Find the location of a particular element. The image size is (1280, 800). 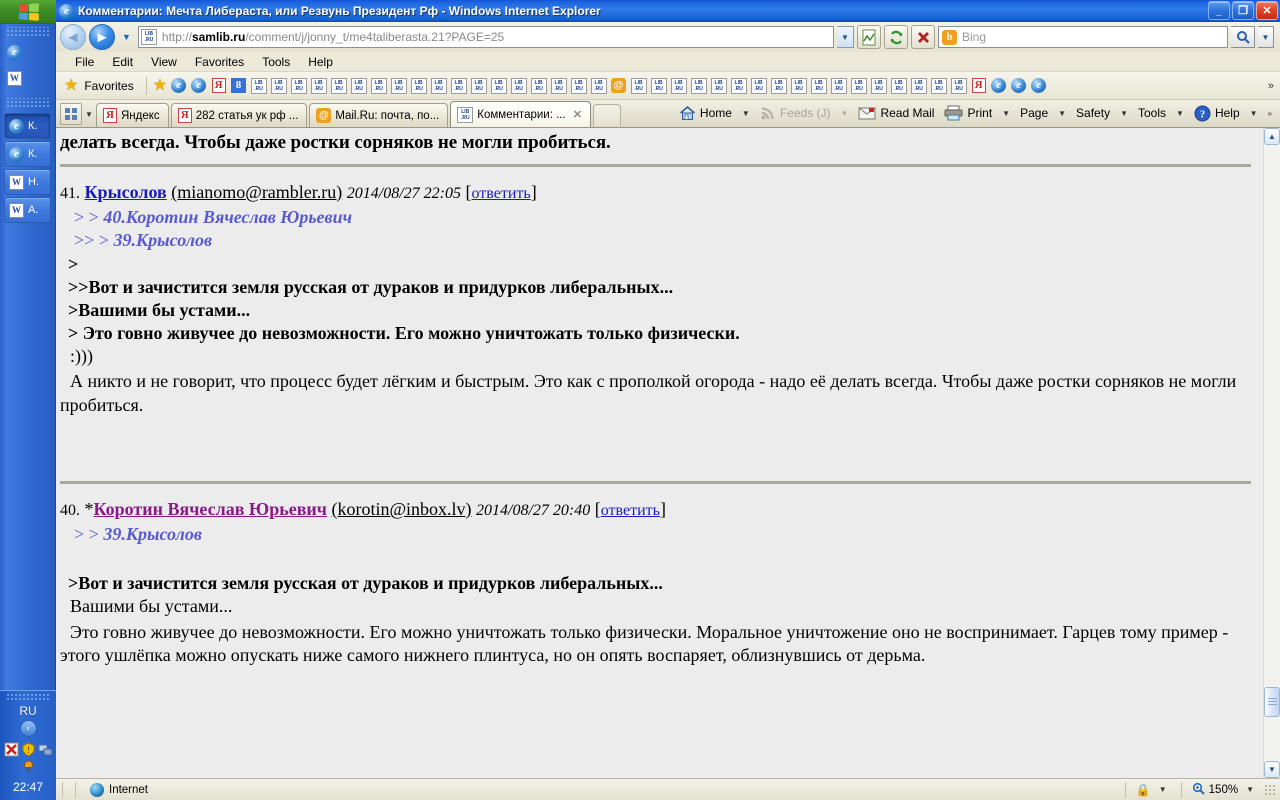

help-button: ? Help is located at coordinates (1217, 113).